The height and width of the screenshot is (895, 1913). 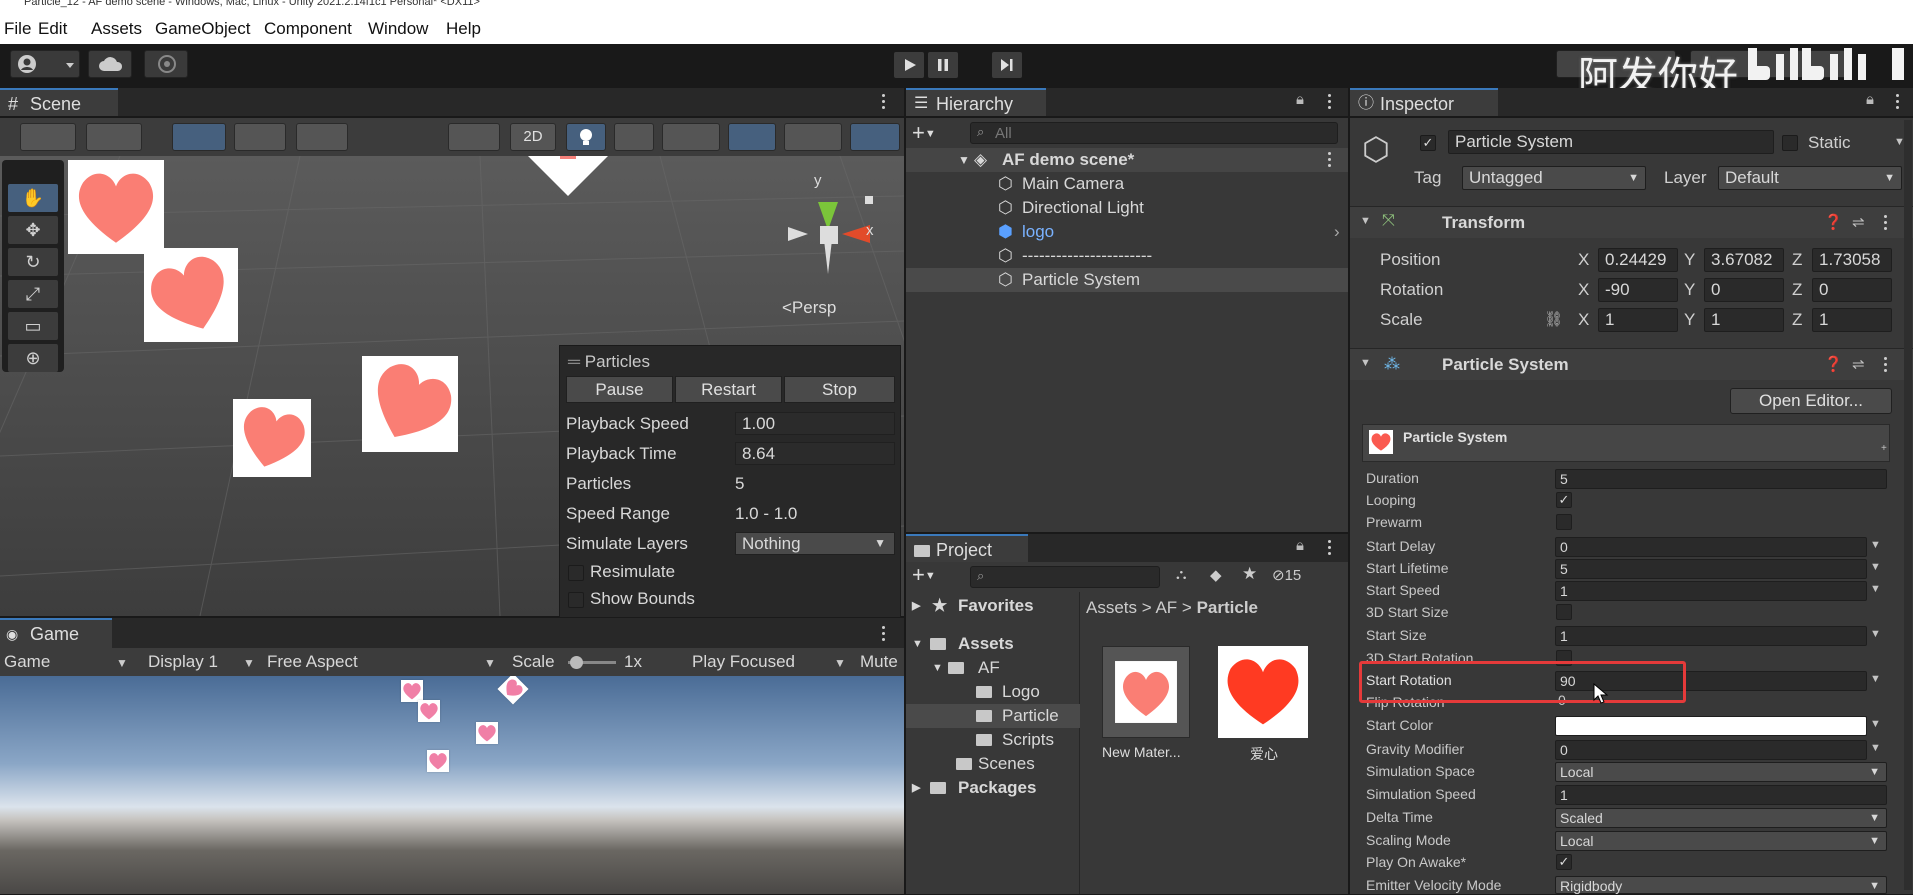 I want to click on rotation-z-field: 0, so click(x=1852, y=290).